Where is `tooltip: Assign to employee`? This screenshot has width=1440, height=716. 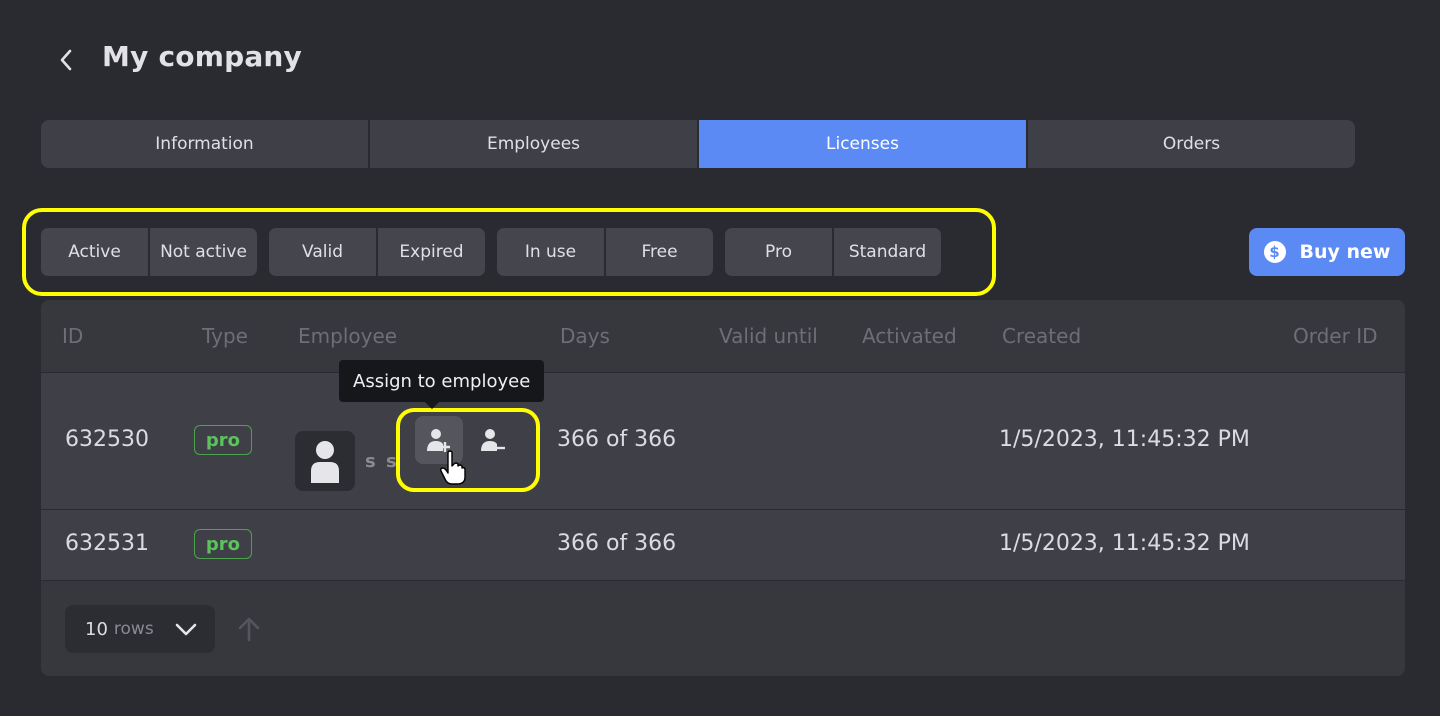
tooltip: Assign to employee is located at coordinates (442, 384).